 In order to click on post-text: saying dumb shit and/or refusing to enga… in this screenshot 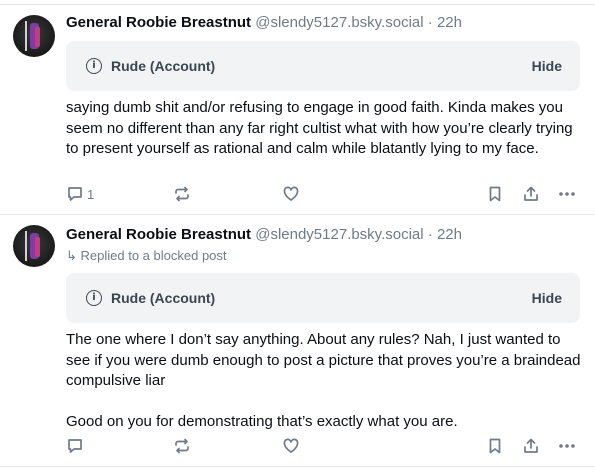, I will do `click(325, 129)`.